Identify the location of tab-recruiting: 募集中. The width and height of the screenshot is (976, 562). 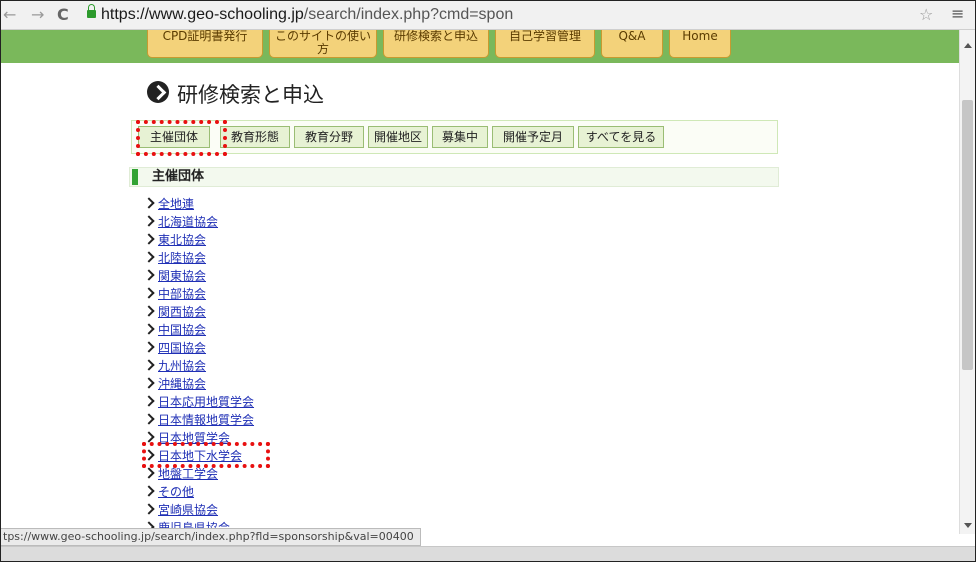
(460, 137).